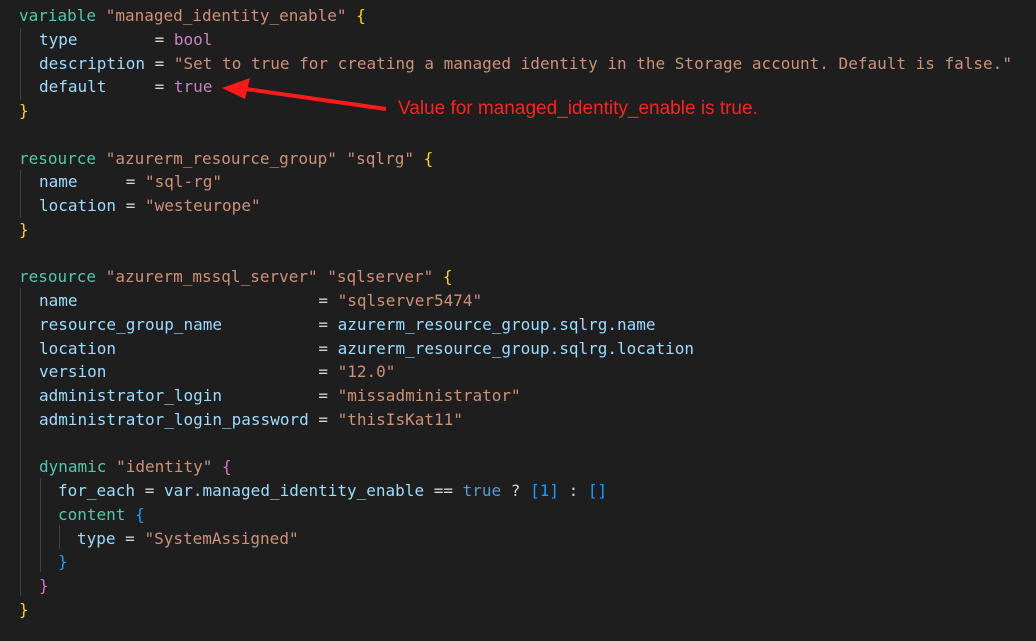 This screenshot has height=641, width=1036. Describe the element at coordinates (544, 490) in the screenshot. I see `list-literal: [1]` at that location.